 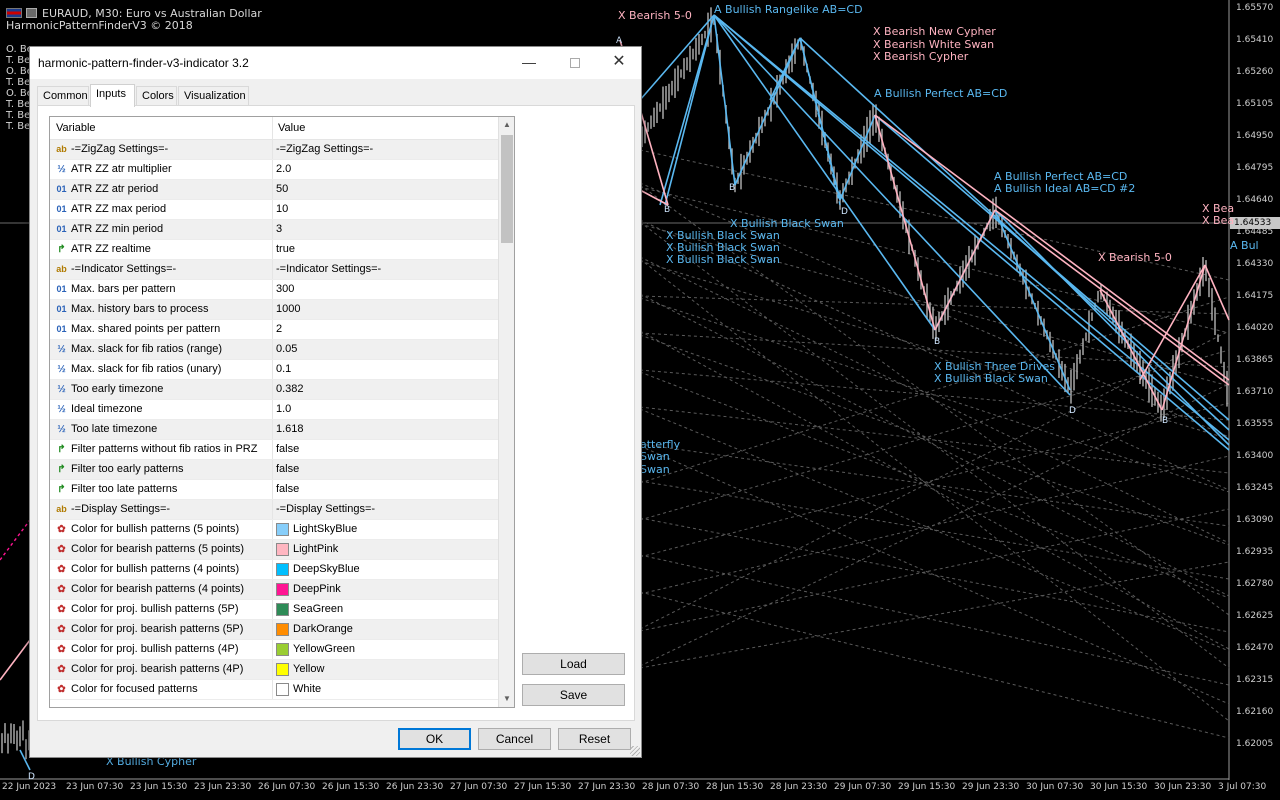 I want to click on ok-button: OK, so click(x=434, y=739).